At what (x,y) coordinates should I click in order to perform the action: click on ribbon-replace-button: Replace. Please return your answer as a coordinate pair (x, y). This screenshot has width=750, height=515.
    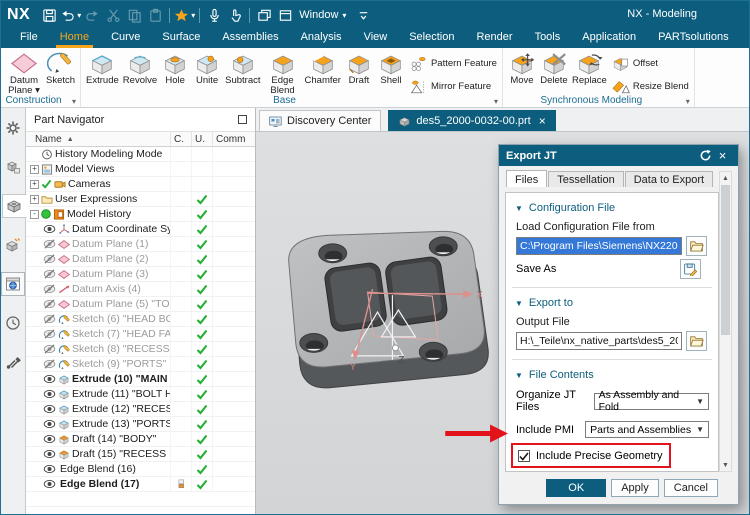
    Looking at the image, I should click on (589, 68).